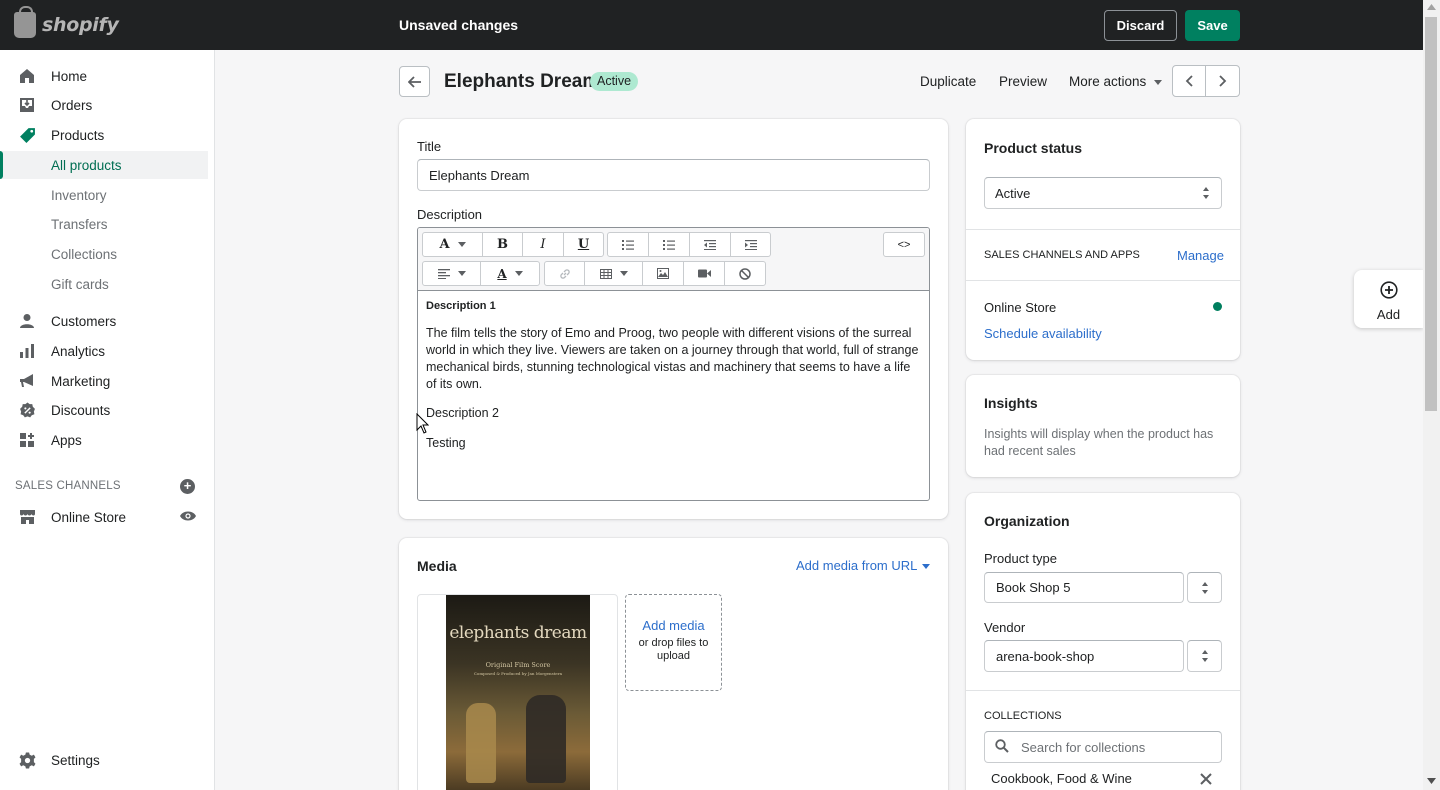 The image size is (1440, 790). I want to click on html-toggle-group: <>, so click(904, 244).